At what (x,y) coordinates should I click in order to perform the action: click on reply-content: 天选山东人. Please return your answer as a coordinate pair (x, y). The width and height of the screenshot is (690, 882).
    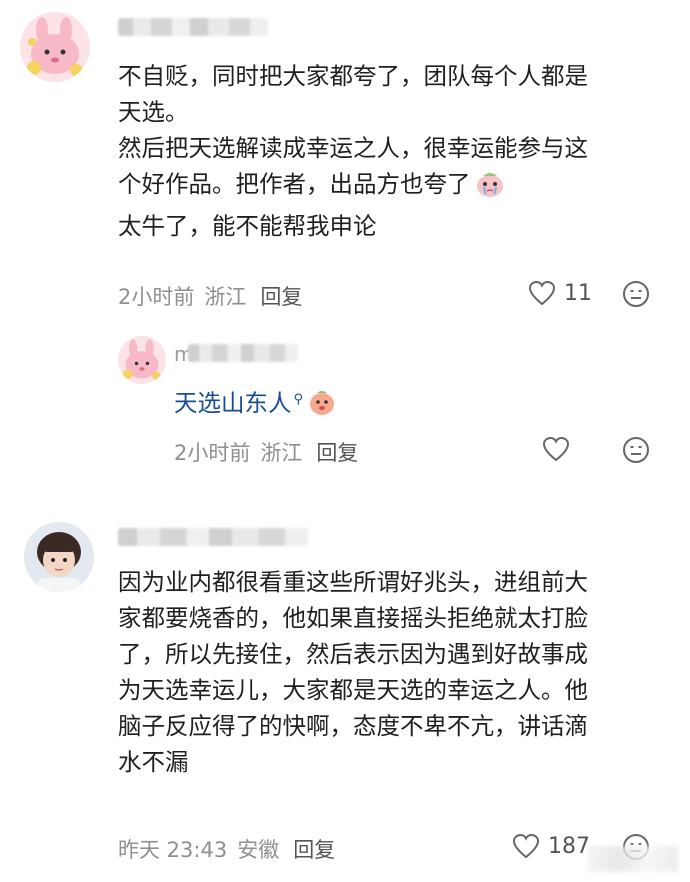
    Looking at the image, I should click on (233, 403).